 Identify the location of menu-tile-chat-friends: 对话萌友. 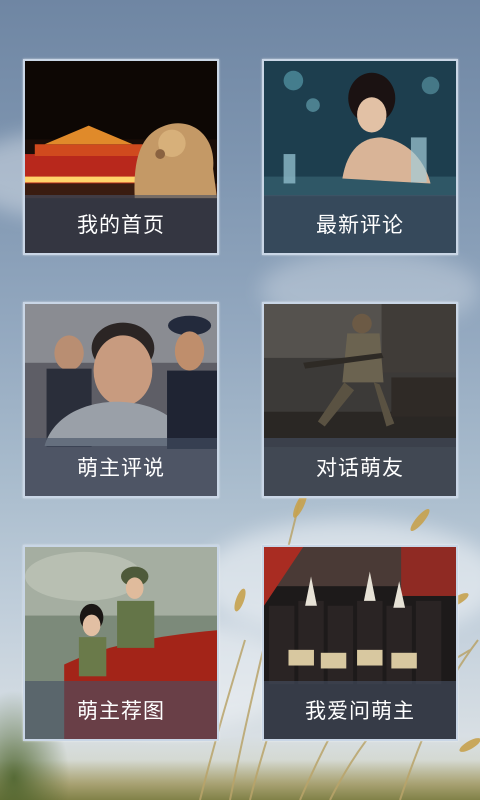
(360, 400).